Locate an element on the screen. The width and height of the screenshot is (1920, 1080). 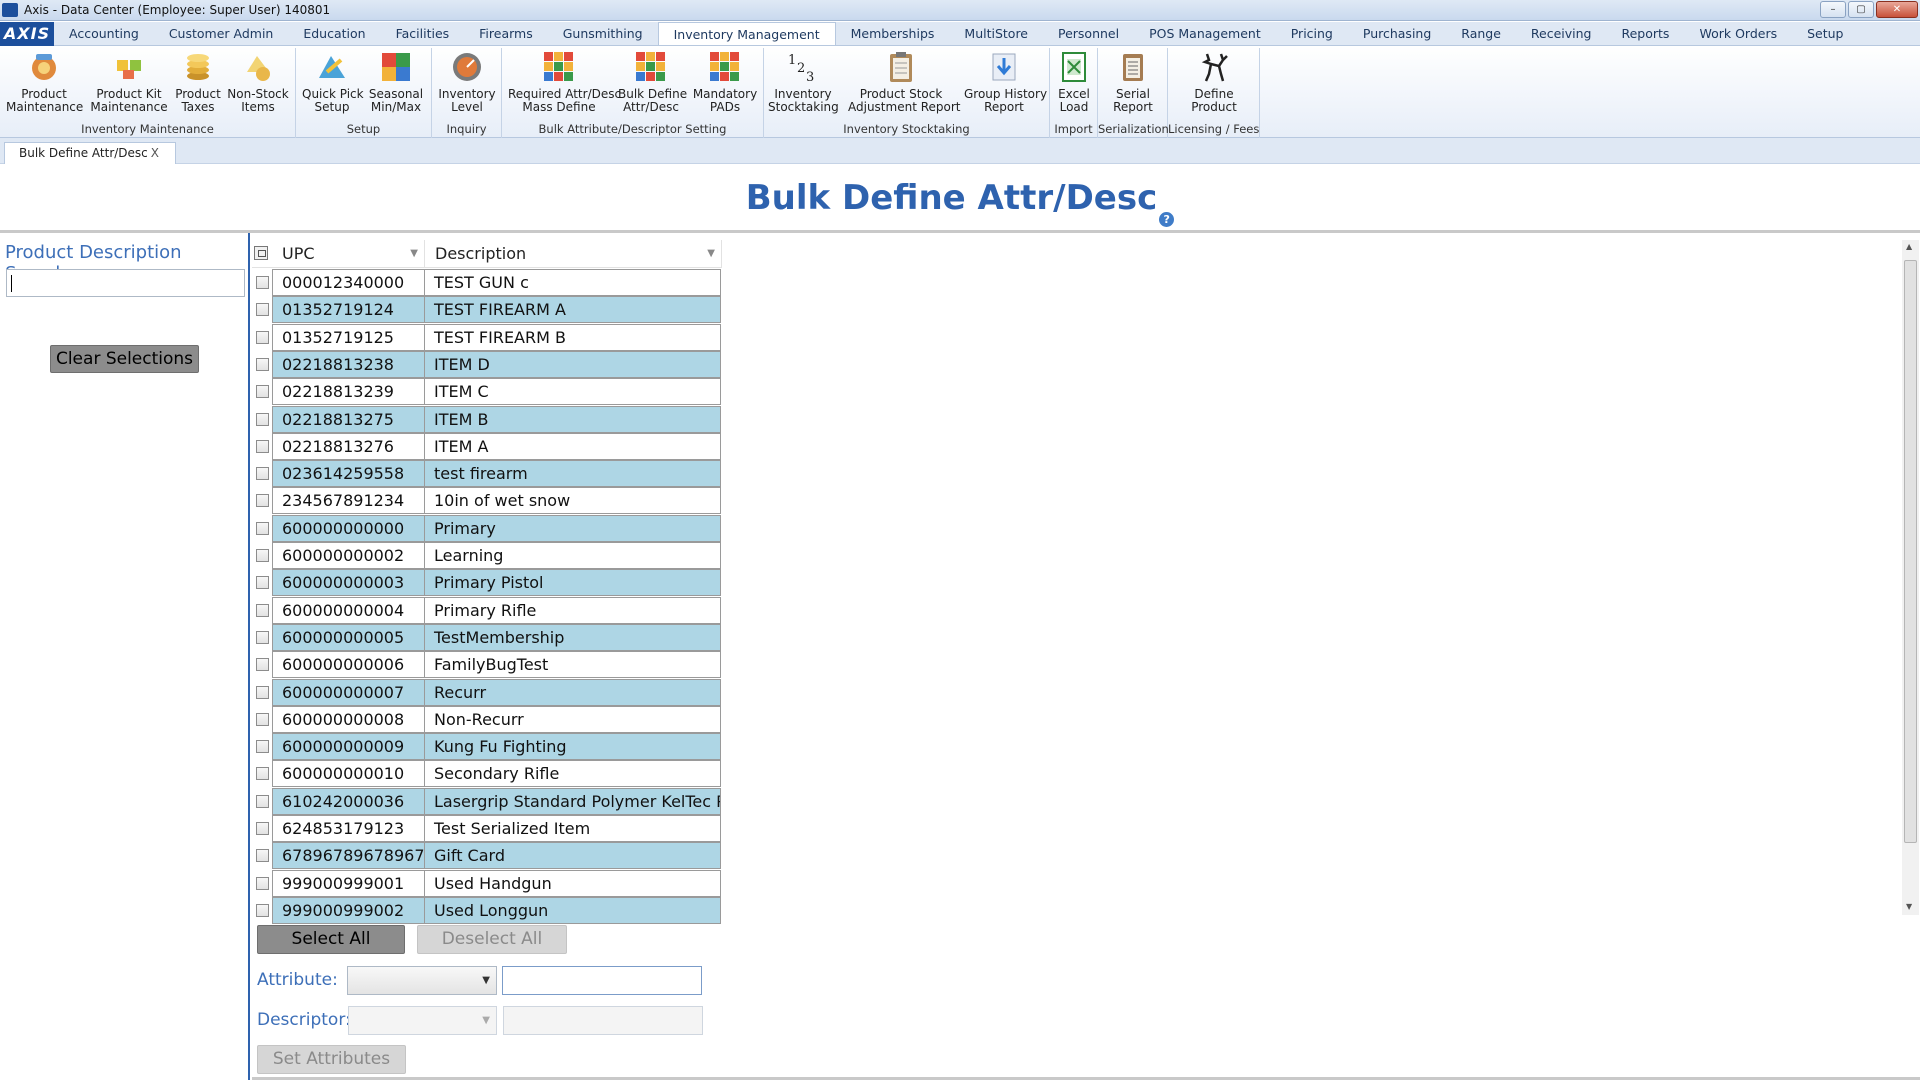
table-row: 999000999001 Used Handgun is located at coordinates (487, 883).